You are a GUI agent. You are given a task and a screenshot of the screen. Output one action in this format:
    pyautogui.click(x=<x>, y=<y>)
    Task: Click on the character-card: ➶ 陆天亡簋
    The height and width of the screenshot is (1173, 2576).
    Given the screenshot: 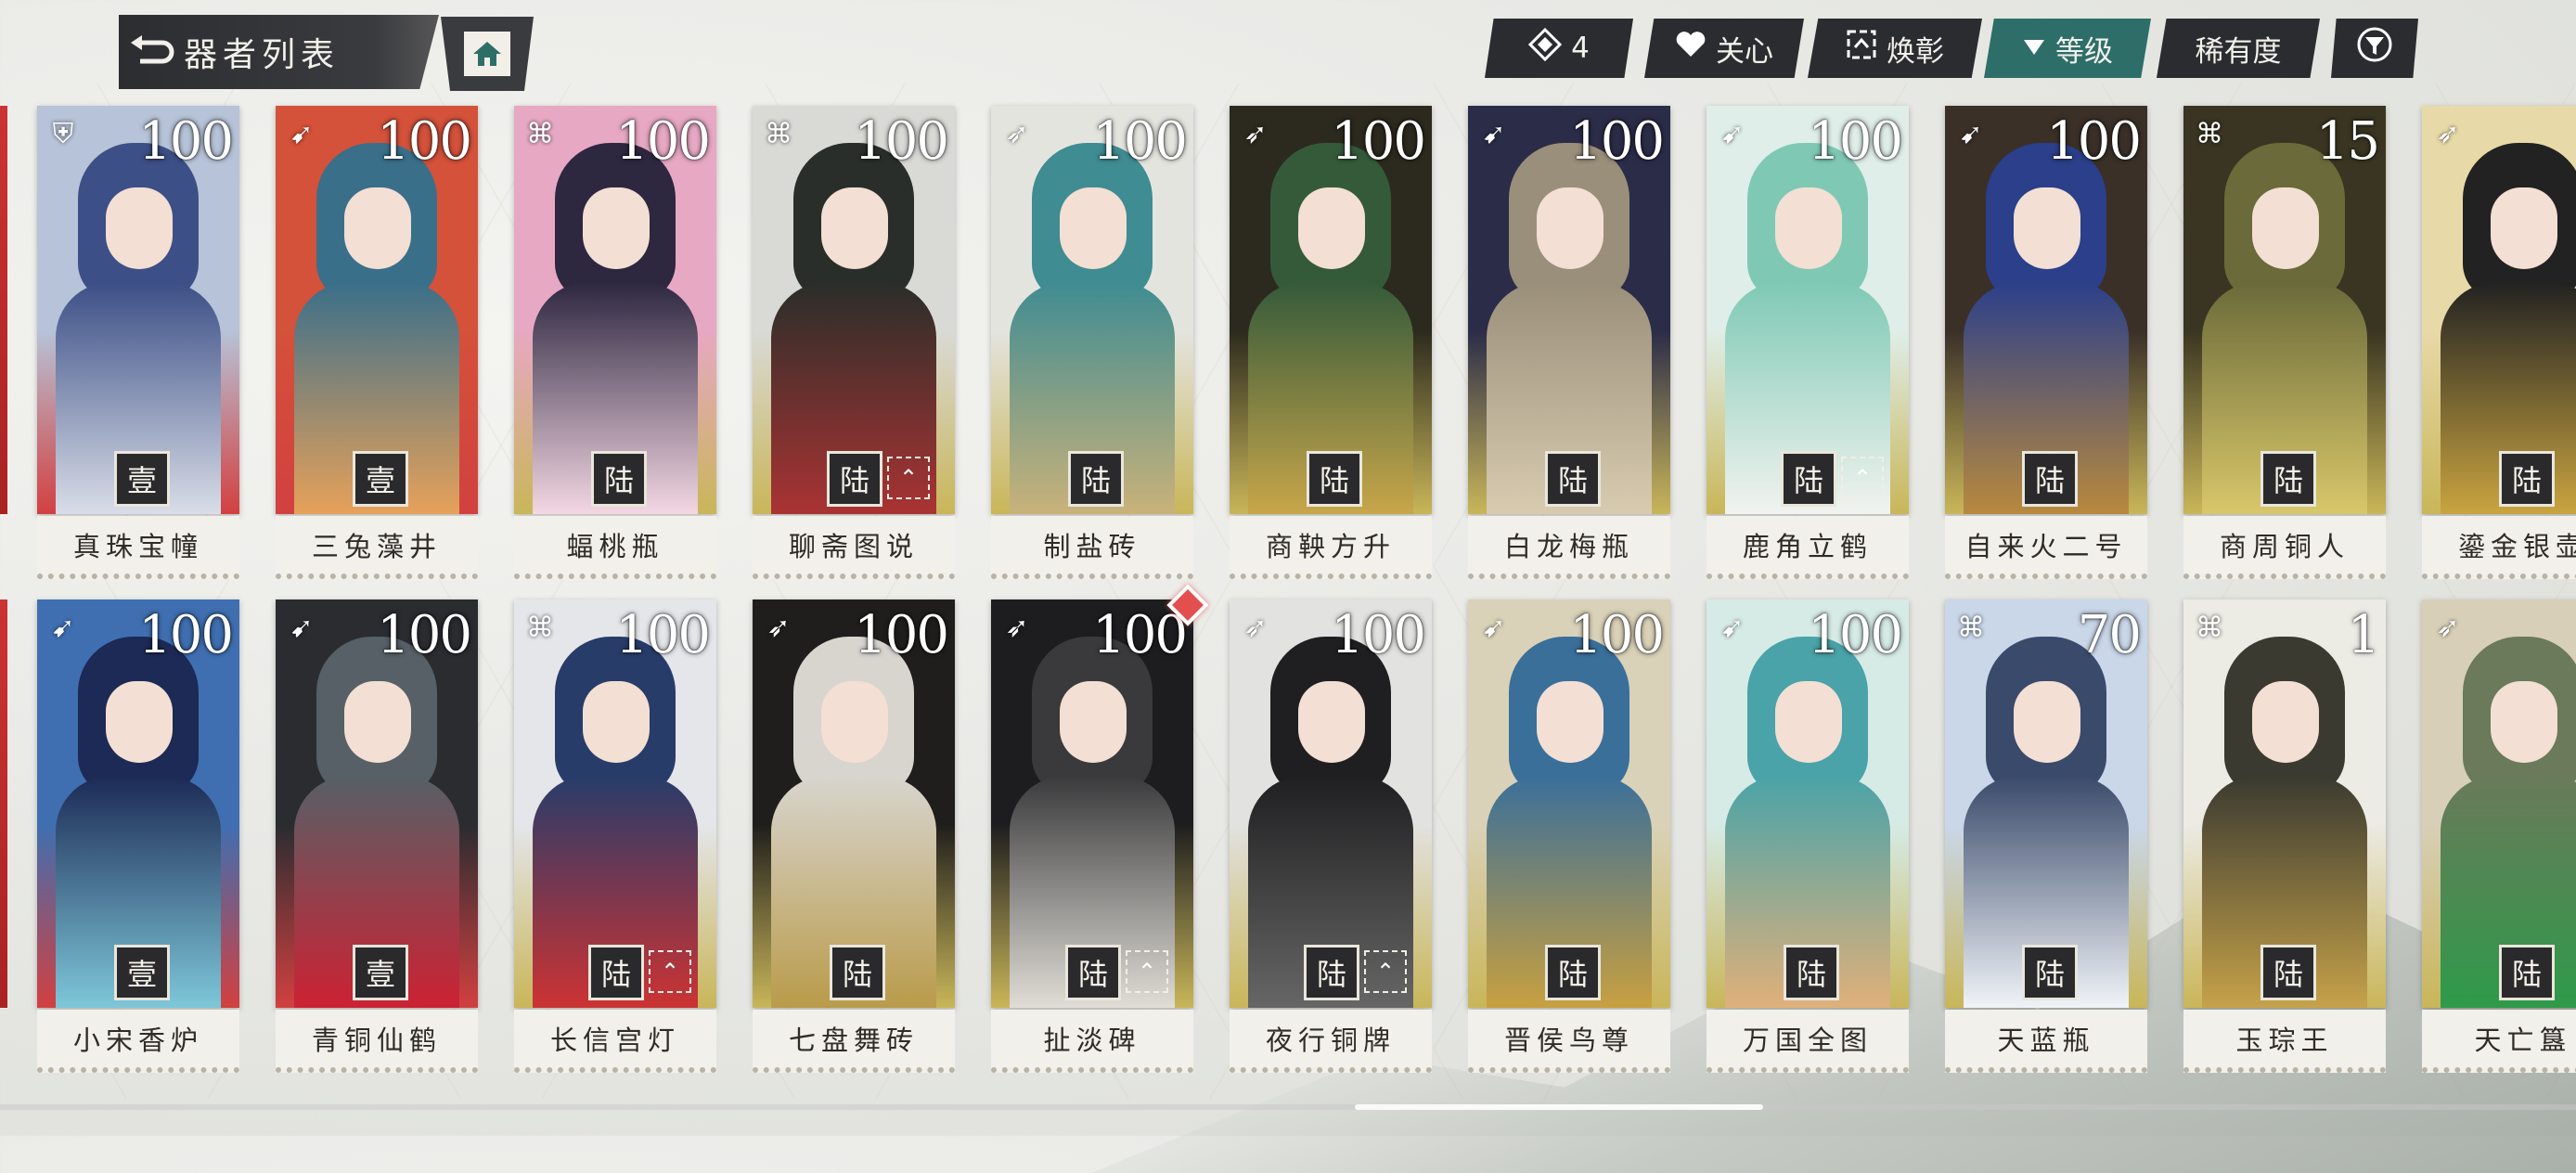 What is the action you would take?
    pyautogui.click(x=2499, y=836)
    